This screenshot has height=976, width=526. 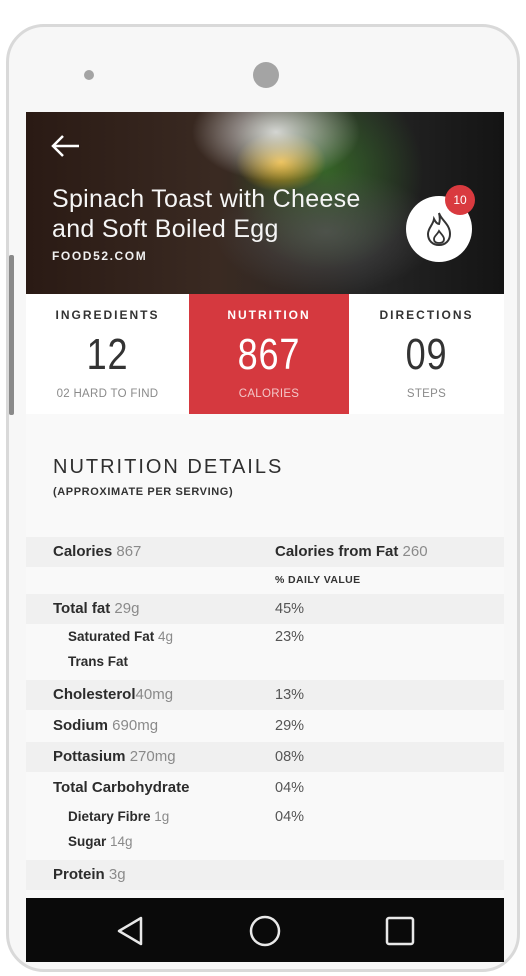 What do you see at coordinates (265, 695) in the screenshot?
I see `table-row: Cholesterol40mg 13%` at bounding box center [265, 695].